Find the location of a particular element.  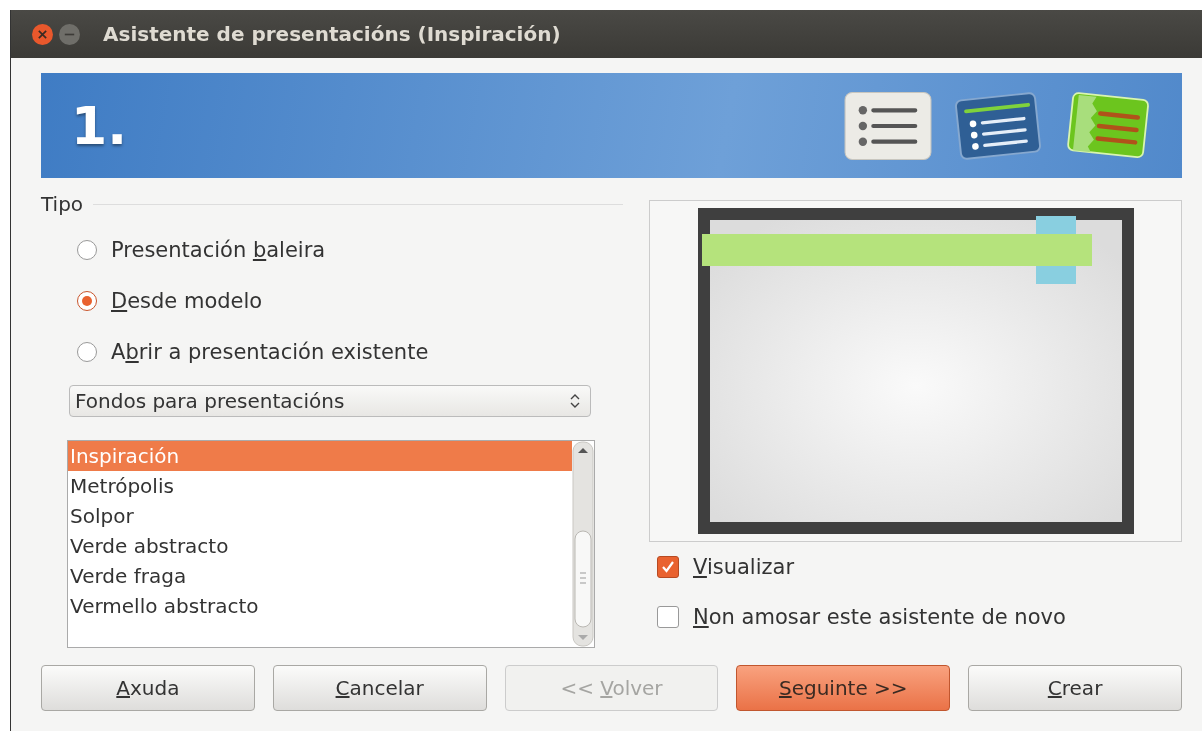

window-title: Asistente de presentacións (Inspiración) is located at coordinates (332, 34).